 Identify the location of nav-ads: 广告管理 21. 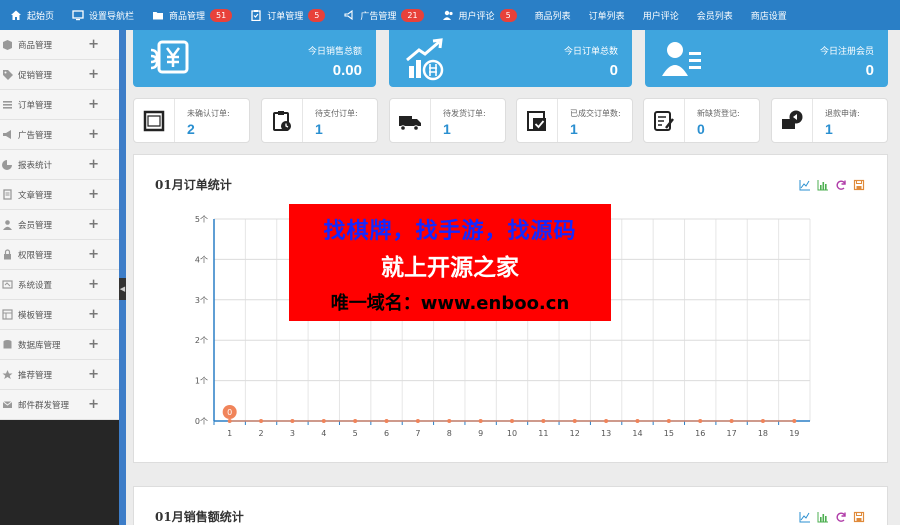
(383, 15).